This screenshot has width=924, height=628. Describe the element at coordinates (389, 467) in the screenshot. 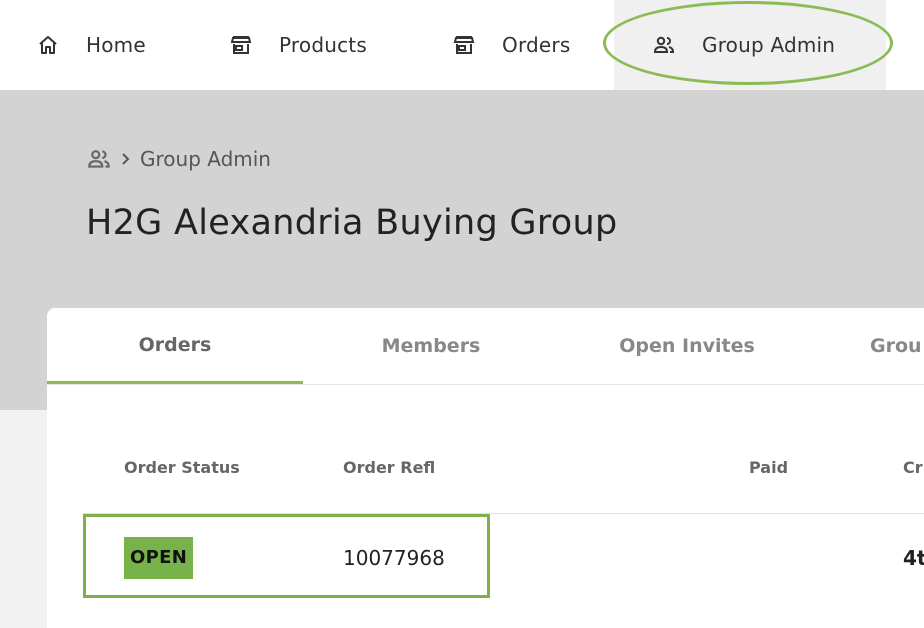

I see `column-header-order-ref: Order Refl` at that location.